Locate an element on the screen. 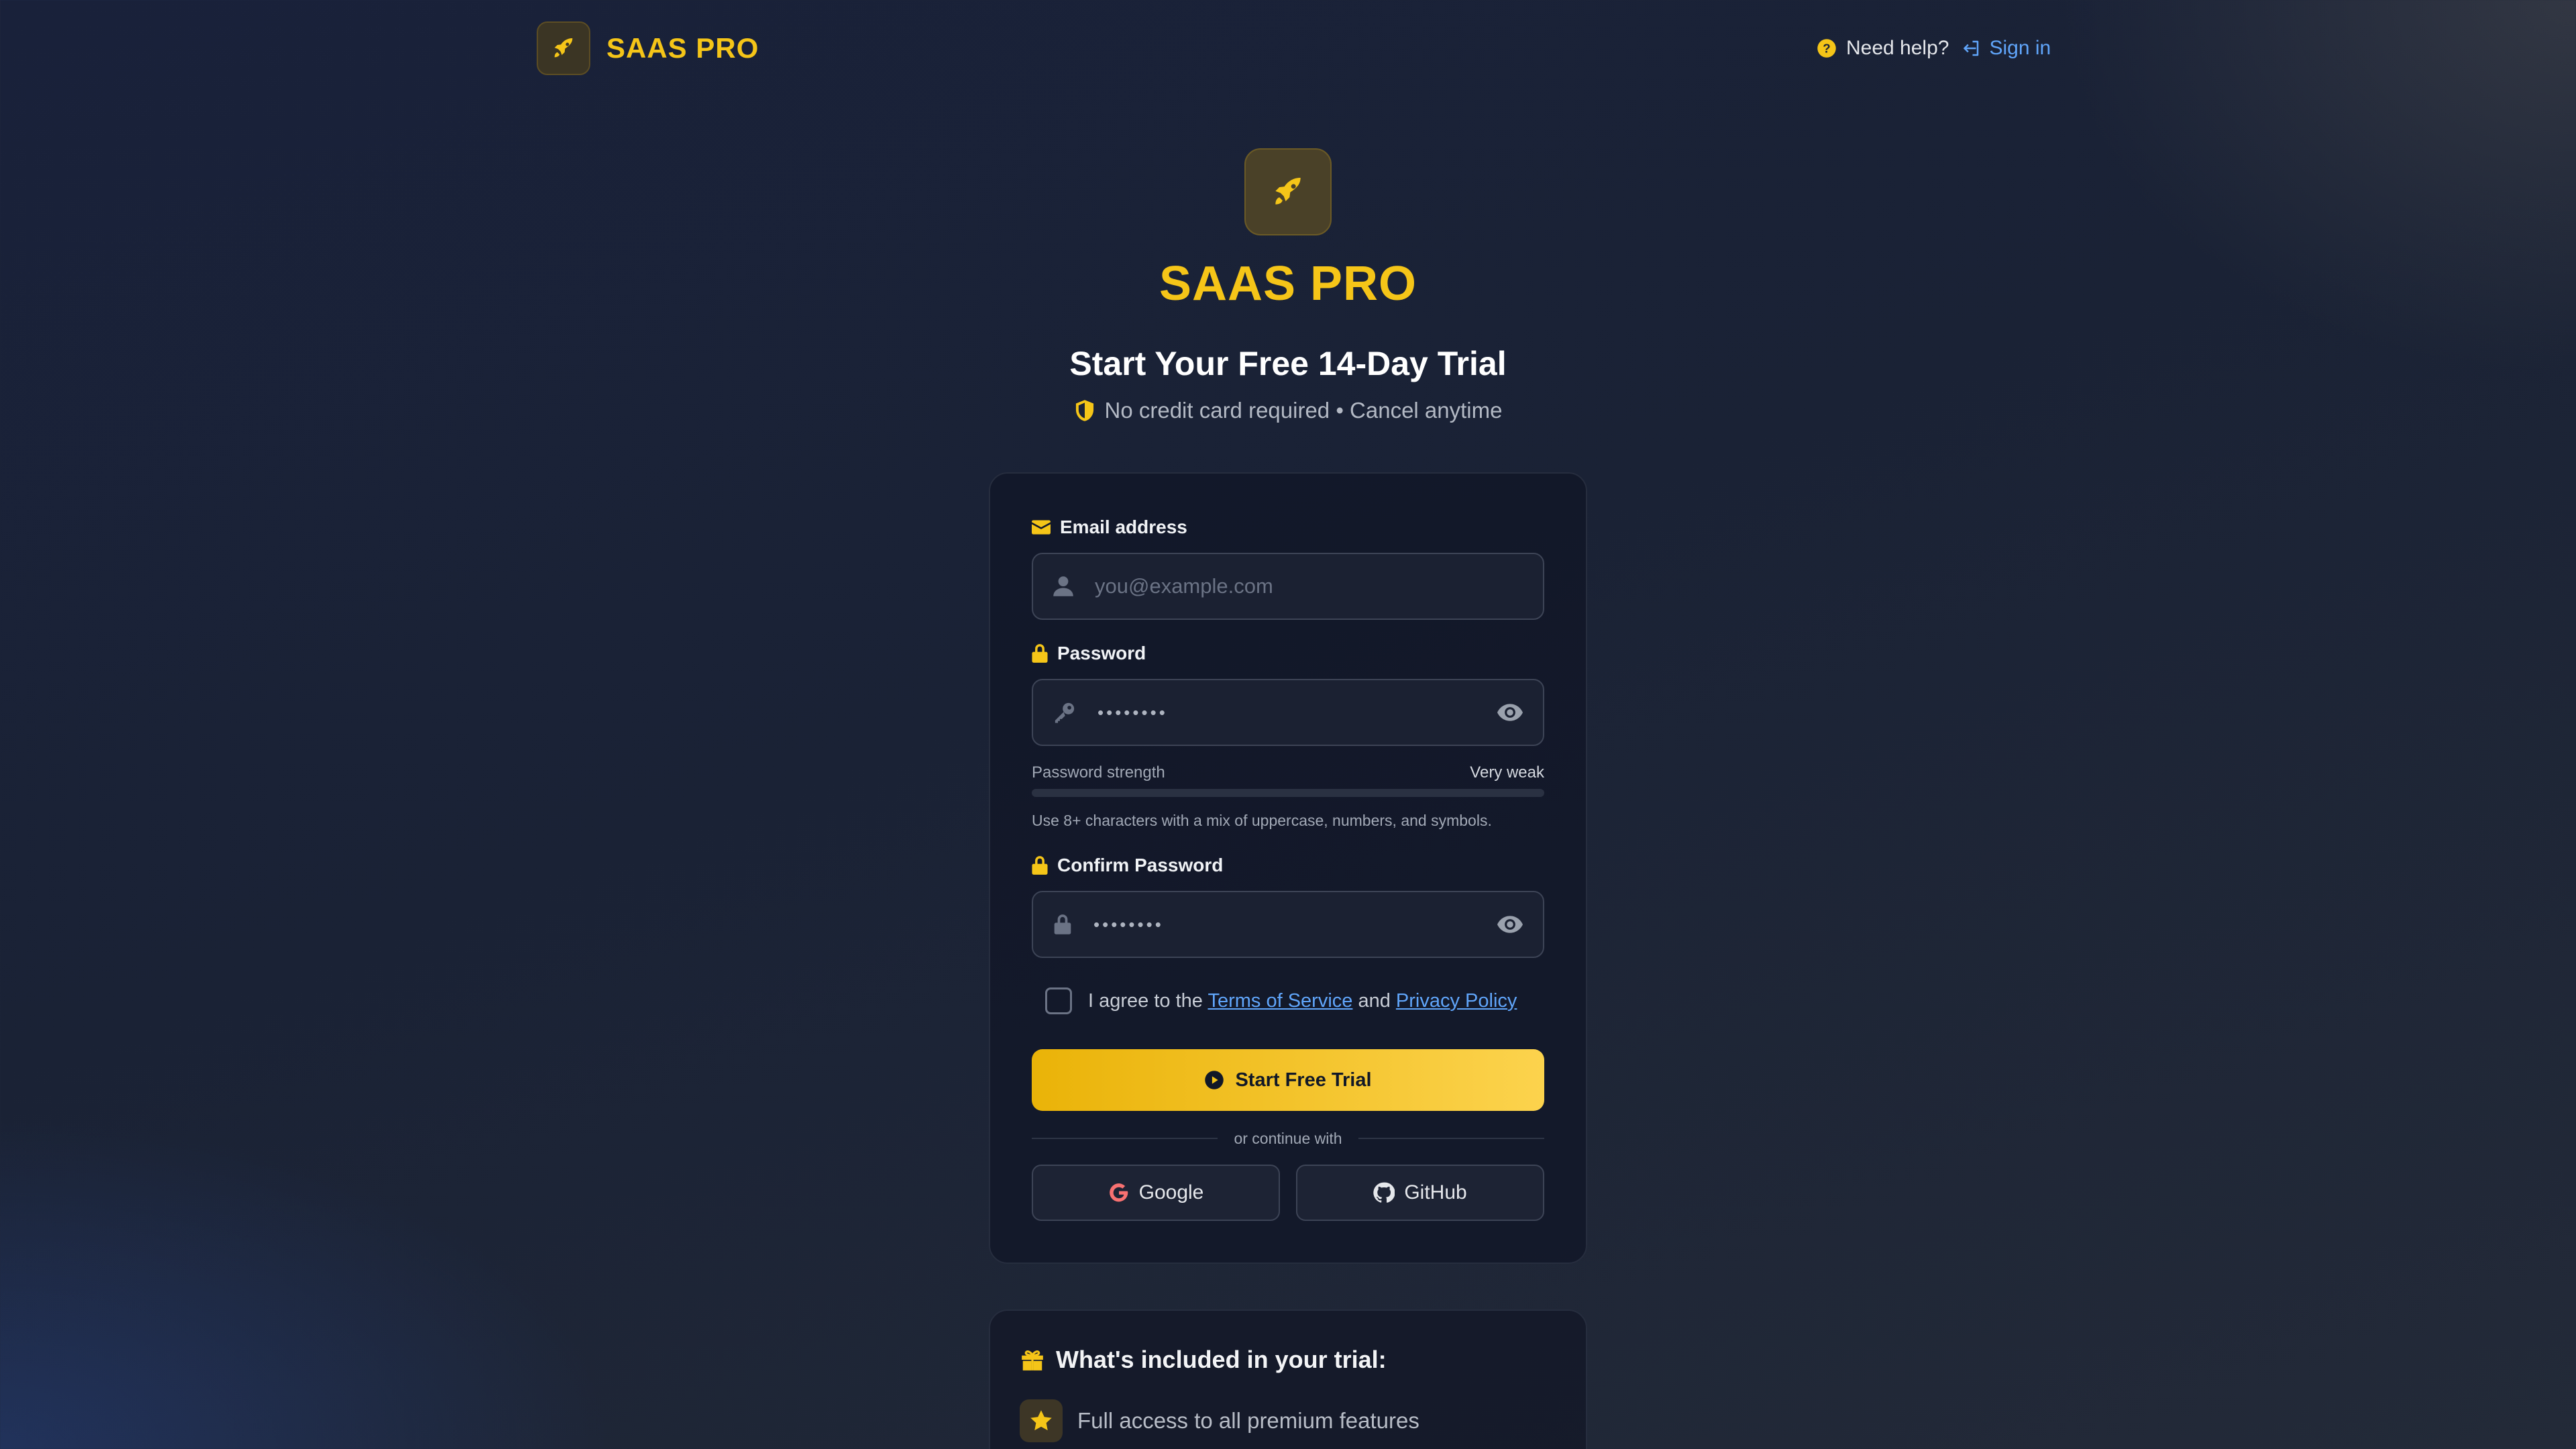 The image size is (2576, 1449). privacy-policy-link: Privacy Policy is located at coordinates (1456, 1001).